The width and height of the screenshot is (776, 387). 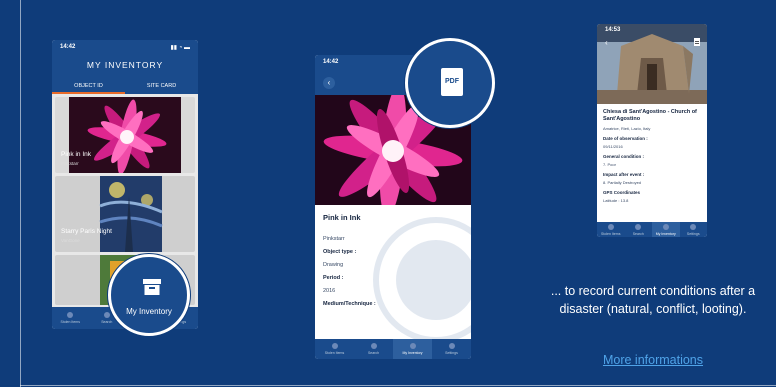 What do you see at coordinates (398, 385) in the screenshot?
I see `frame-bottom-line` at bounding box center [398, 385].